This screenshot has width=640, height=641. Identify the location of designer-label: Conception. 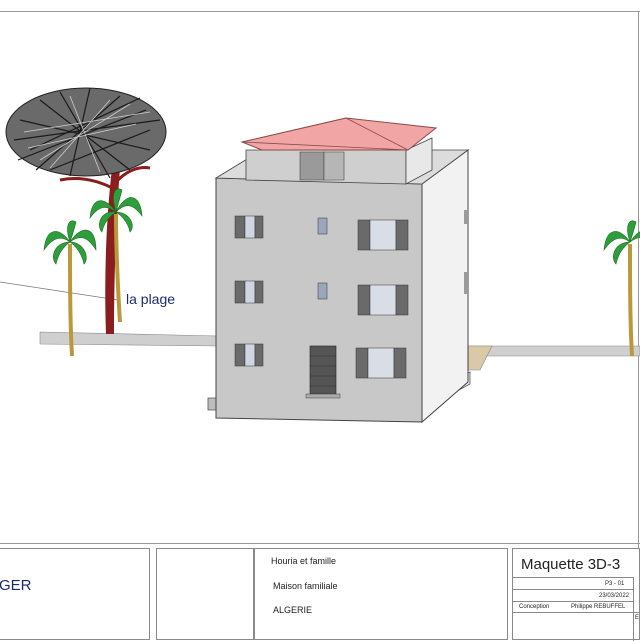
(534, 607).